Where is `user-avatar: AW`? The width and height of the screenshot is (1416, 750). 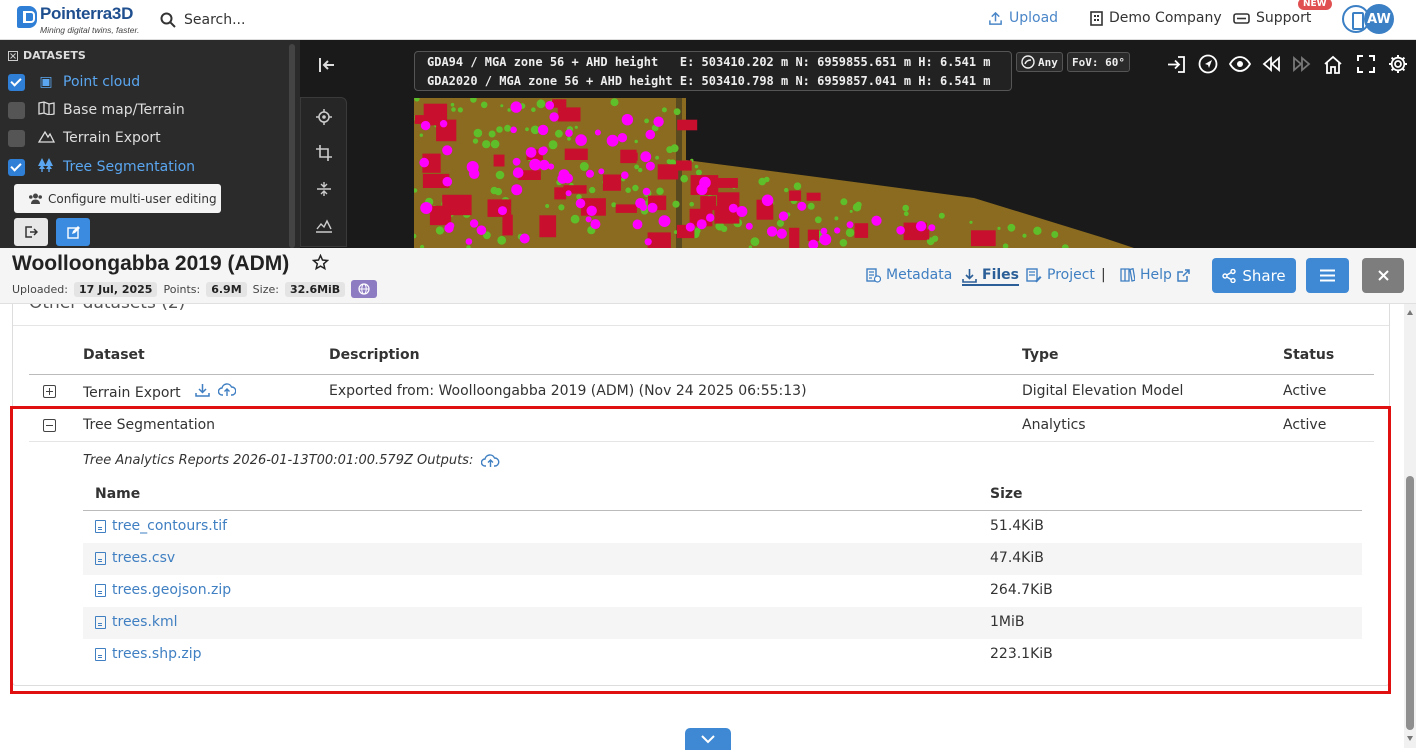 user-avatar: AW is located at coordinates (1379, 19).